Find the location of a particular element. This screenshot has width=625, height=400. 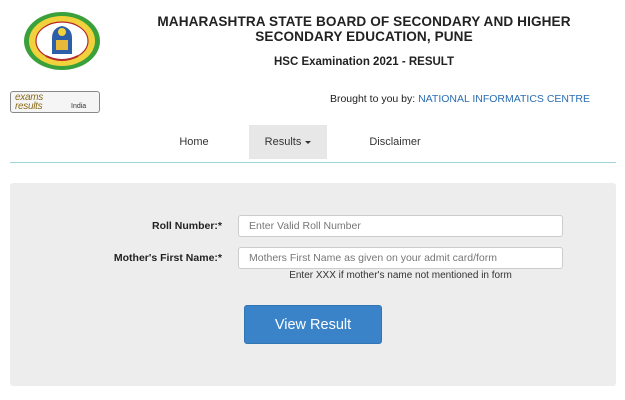

nav-disclaimer-label: Disclaimer is located at coordinates (395, 142).